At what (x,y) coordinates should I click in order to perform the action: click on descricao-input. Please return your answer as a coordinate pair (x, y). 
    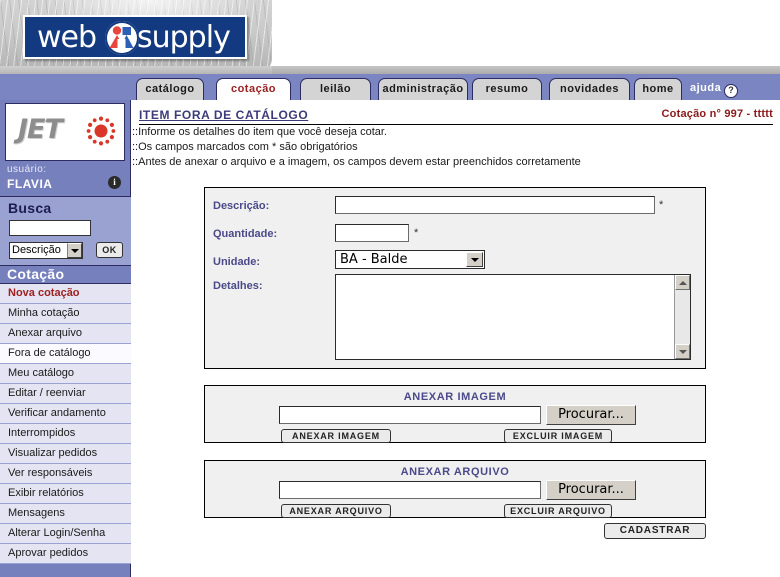
    Looking at the image, I should click on (495, 205).